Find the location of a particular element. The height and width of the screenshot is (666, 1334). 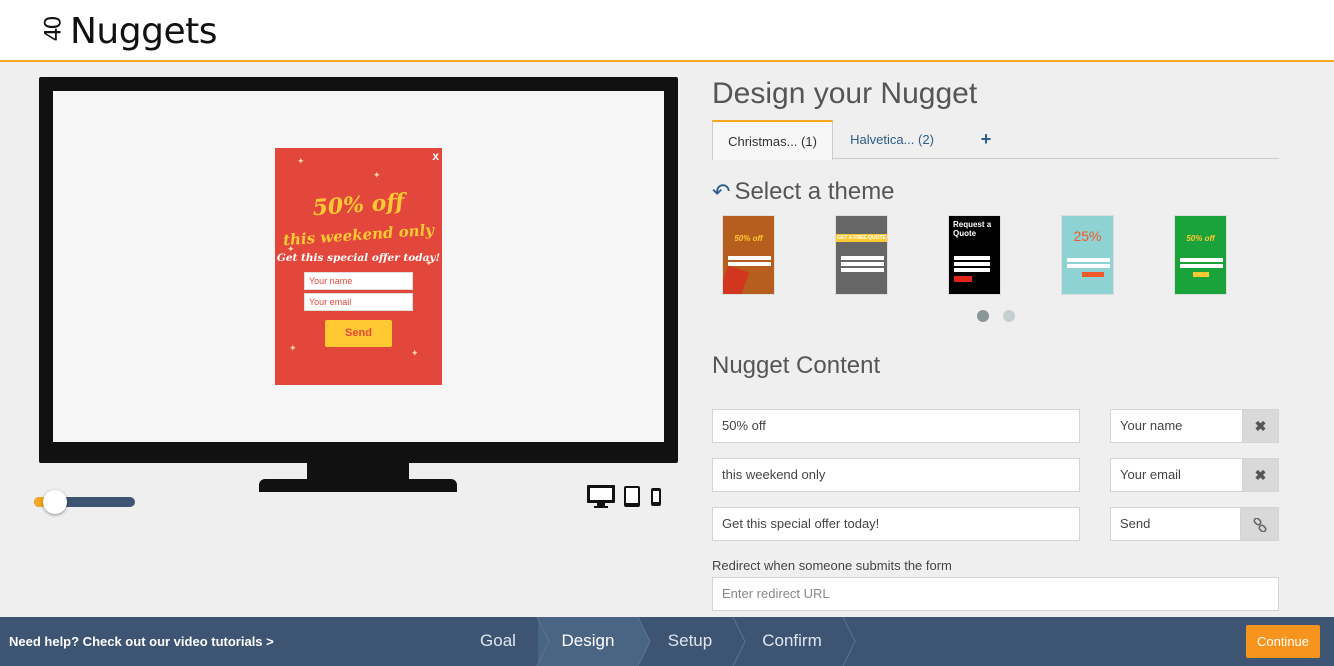

add-tab-icon: + is located at coordinates (986, 139).